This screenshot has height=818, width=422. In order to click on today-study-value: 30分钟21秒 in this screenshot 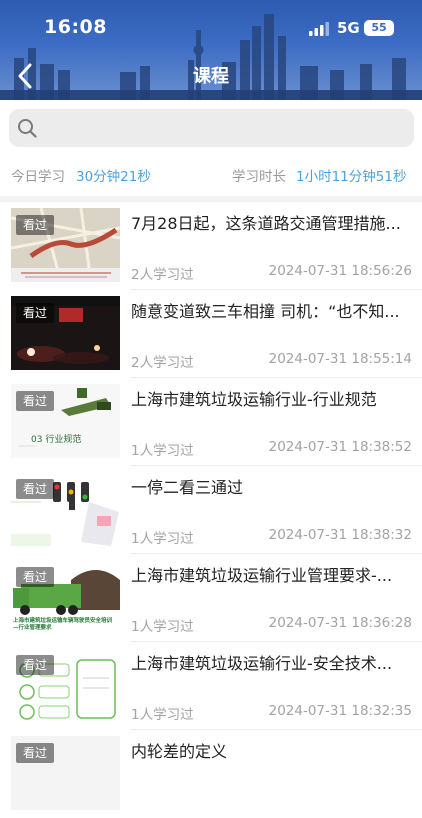, I will do `click(113, 177)`.